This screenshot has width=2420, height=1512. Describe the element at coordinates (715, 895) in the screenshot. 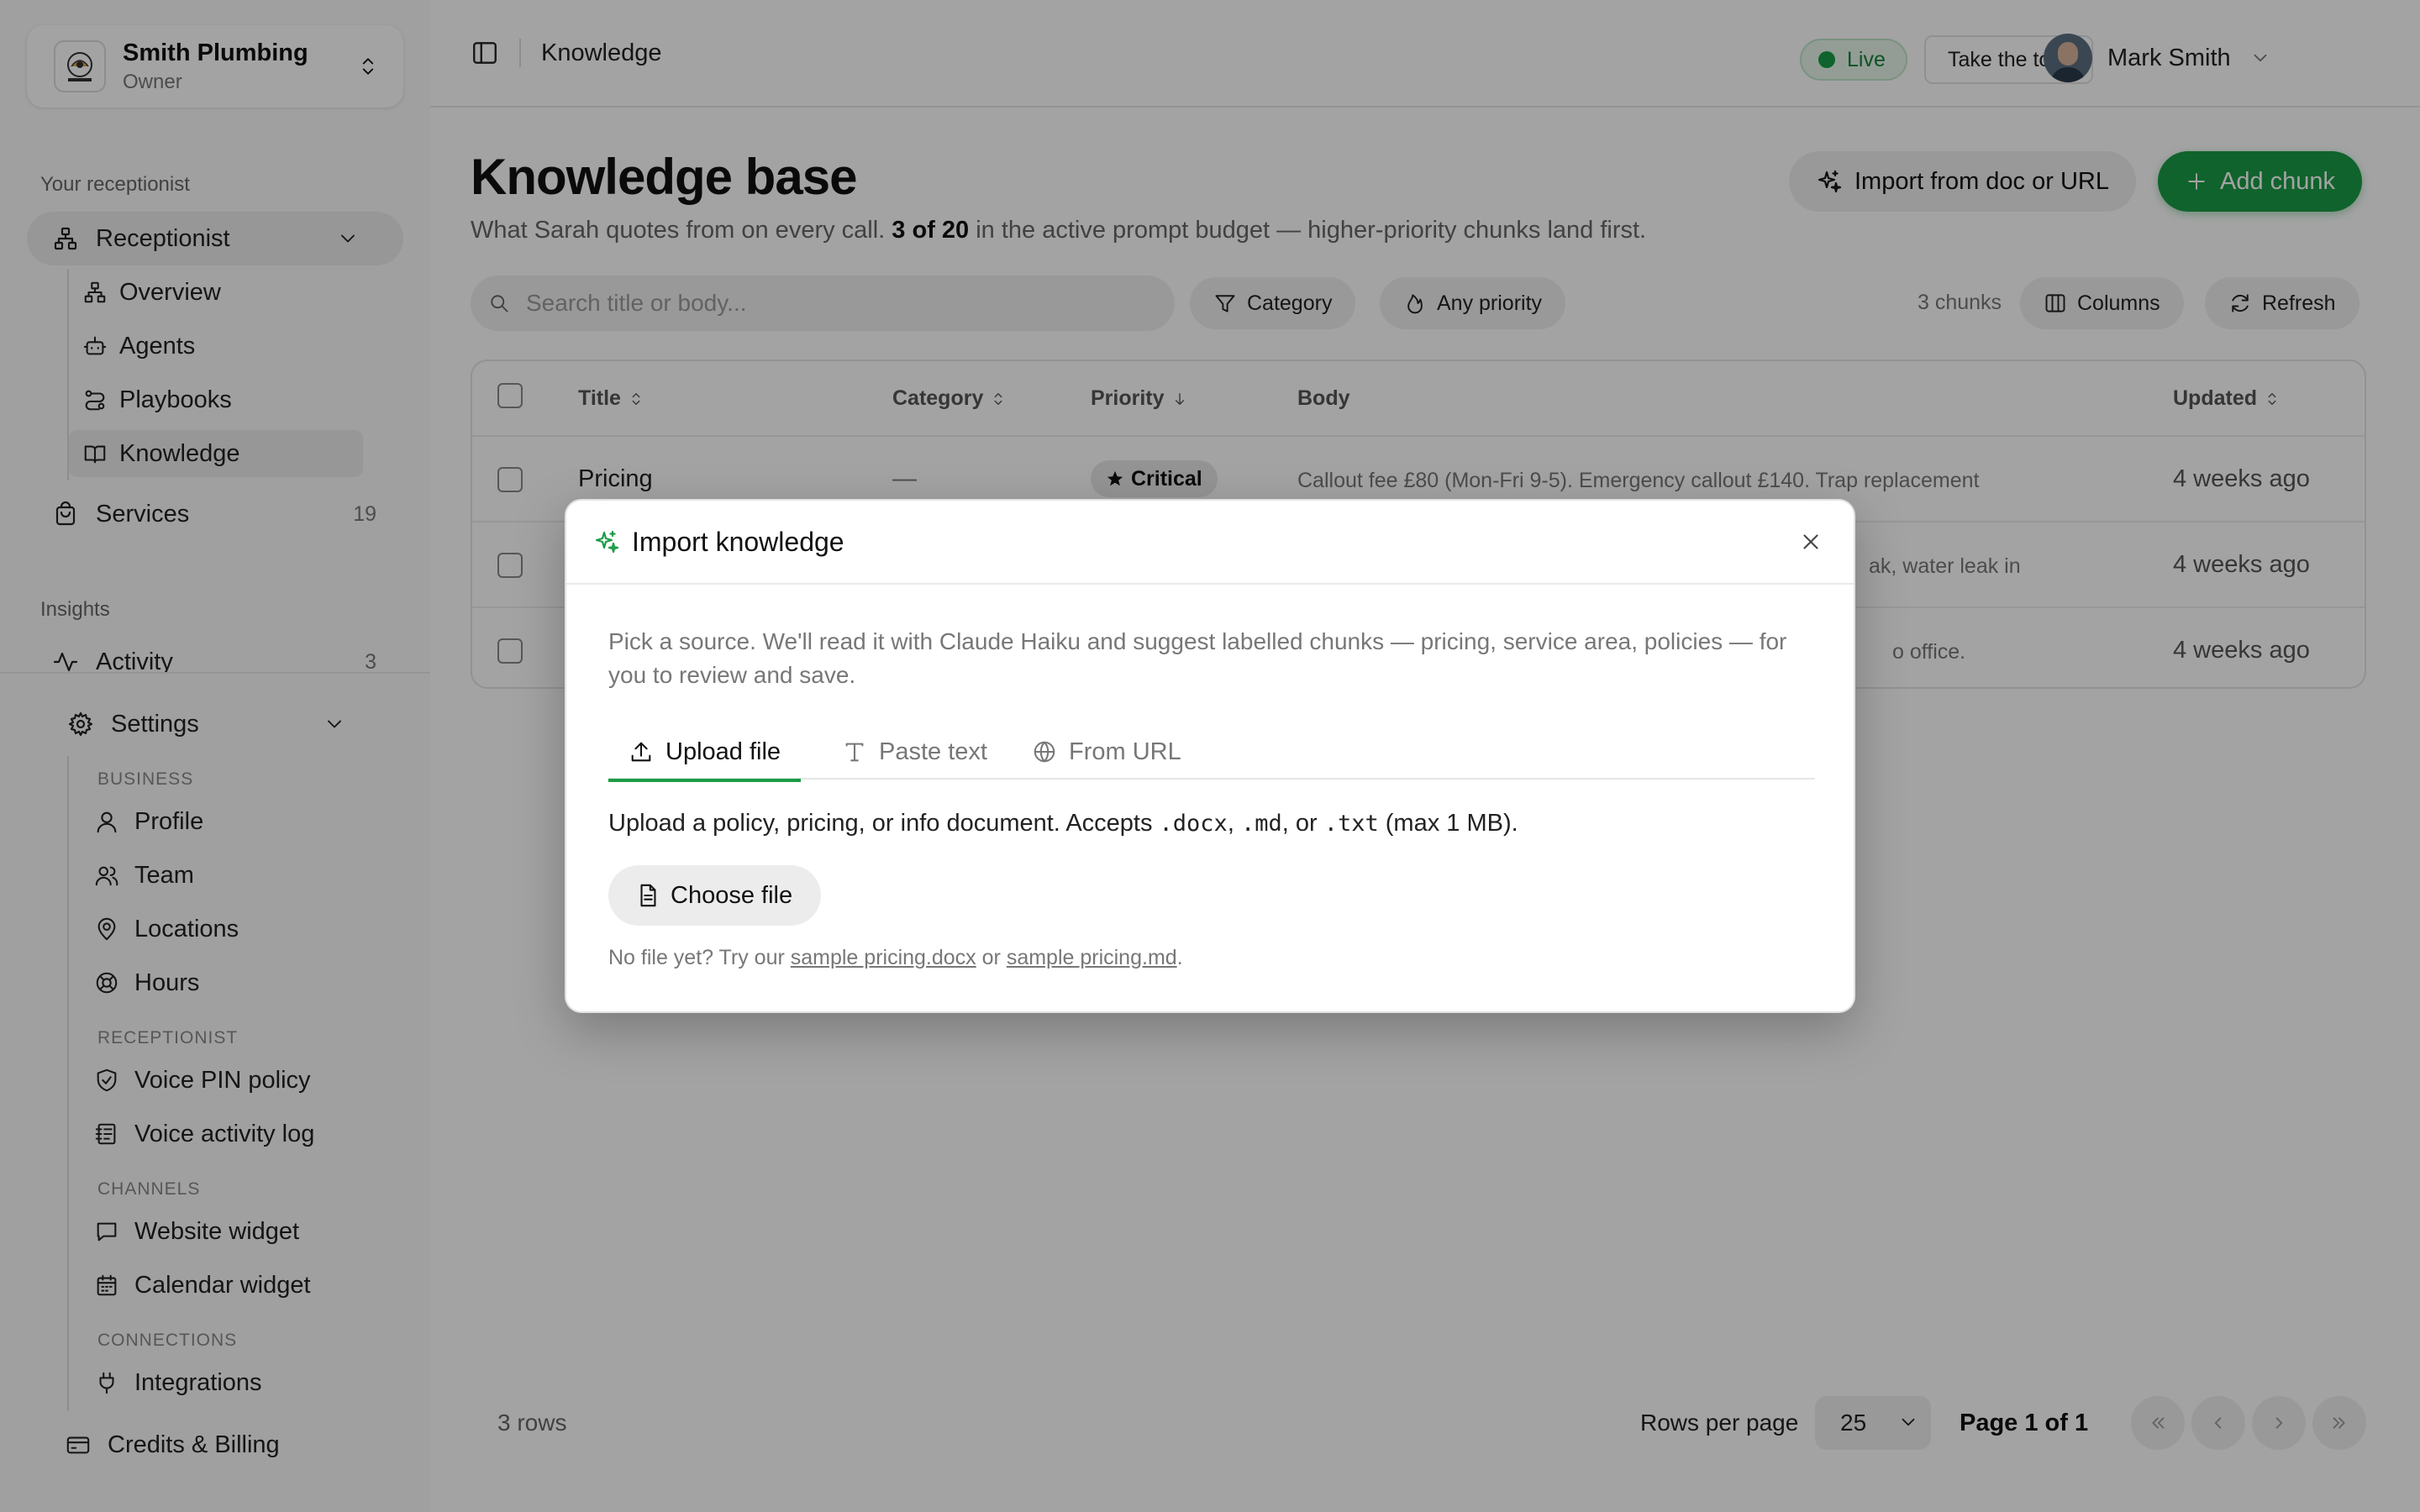

I see `choose-file-button: Choose file` at that location.